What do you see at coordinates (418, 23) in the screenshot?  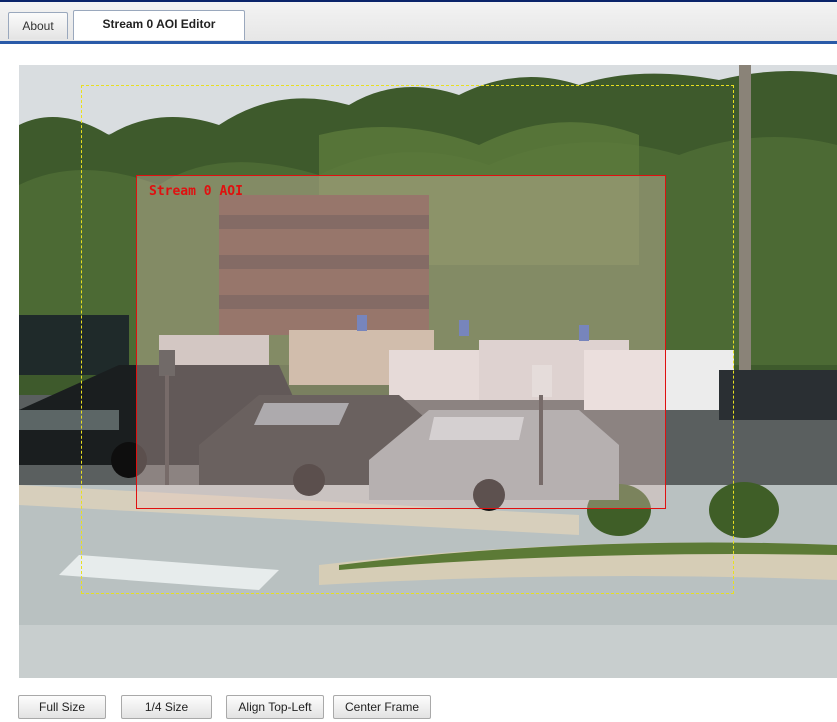 I see `tab-bar: About Stream 0 AOI Editor` at bounding box center [418, 23].